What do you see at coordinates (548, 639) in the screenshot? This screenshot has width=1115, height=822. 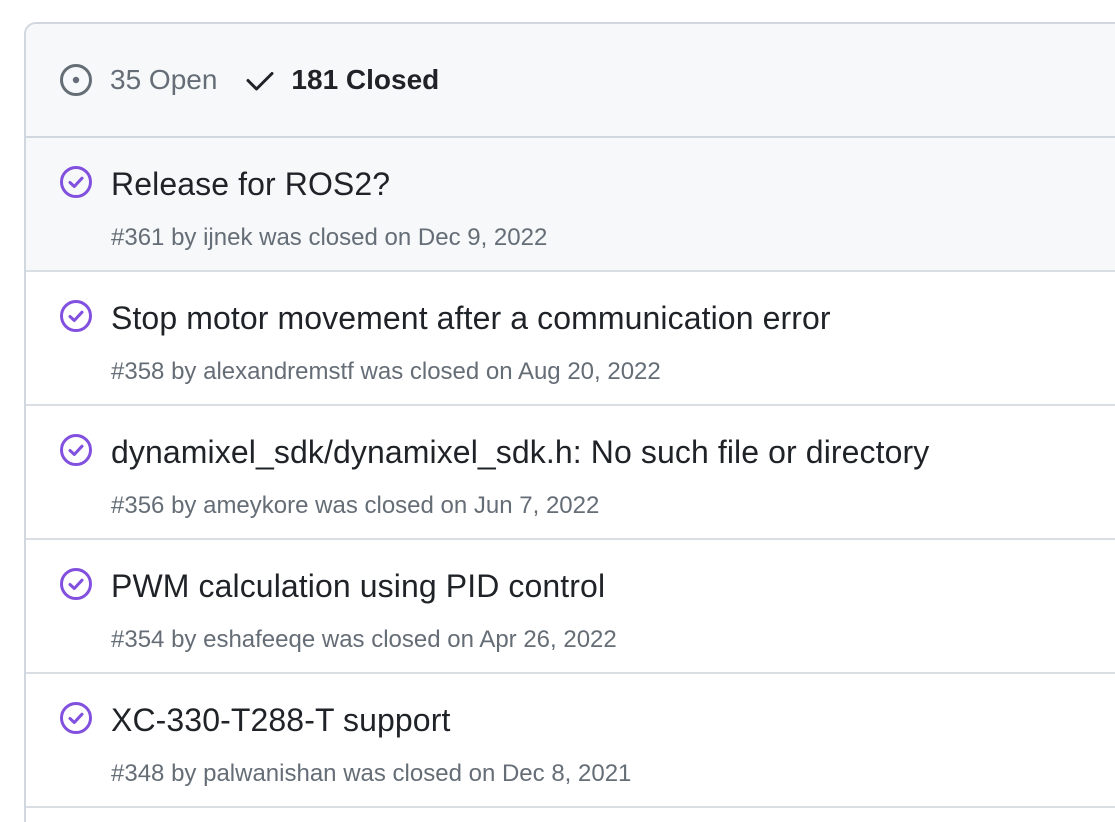 I see `issue-closed-date: Apr 26, 2022` at bounding box center [548, 639].